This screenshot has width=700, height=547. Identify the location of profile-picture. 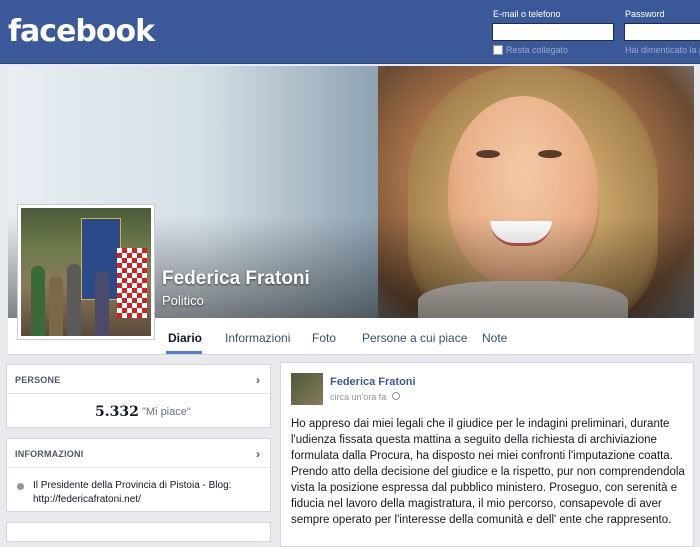
(86, 272).